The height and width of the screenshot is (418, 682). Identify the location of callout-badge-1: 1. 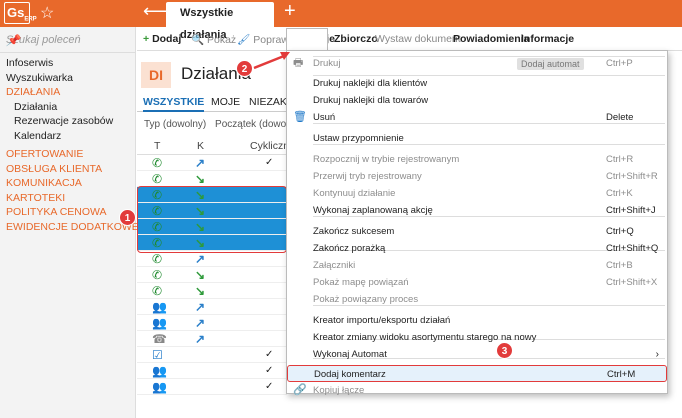
(127, 217).